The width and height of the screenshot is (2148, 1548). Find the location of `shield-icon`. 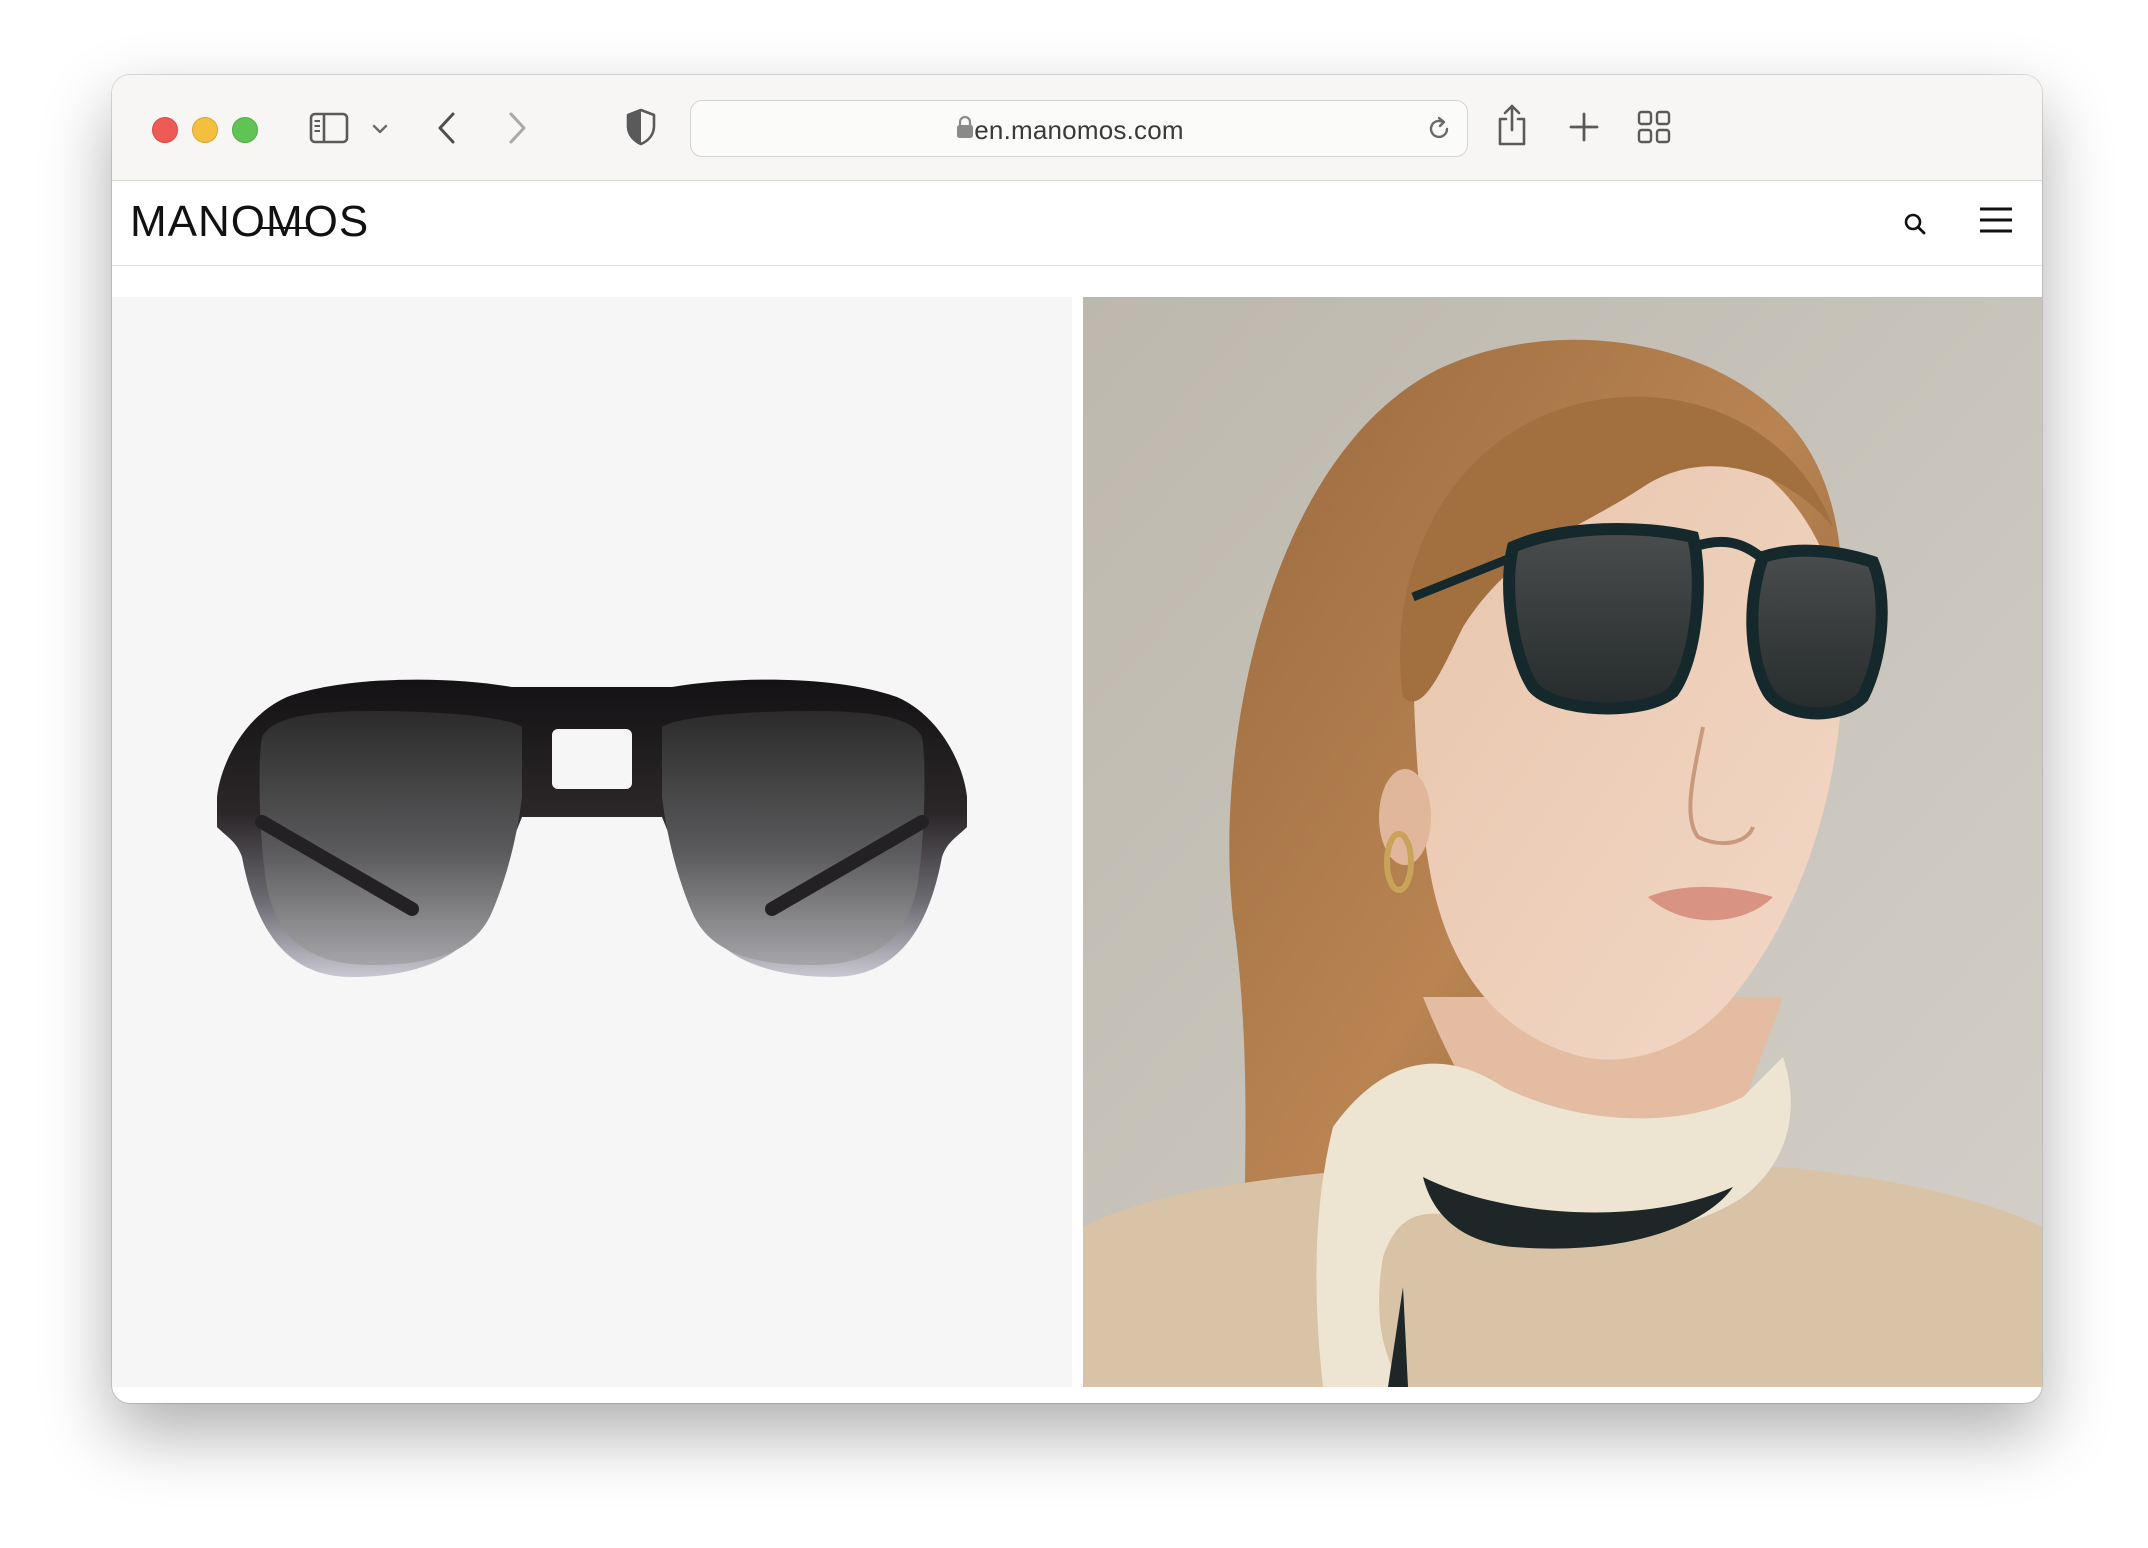

shield-icon is located at coordinates (641, 127).